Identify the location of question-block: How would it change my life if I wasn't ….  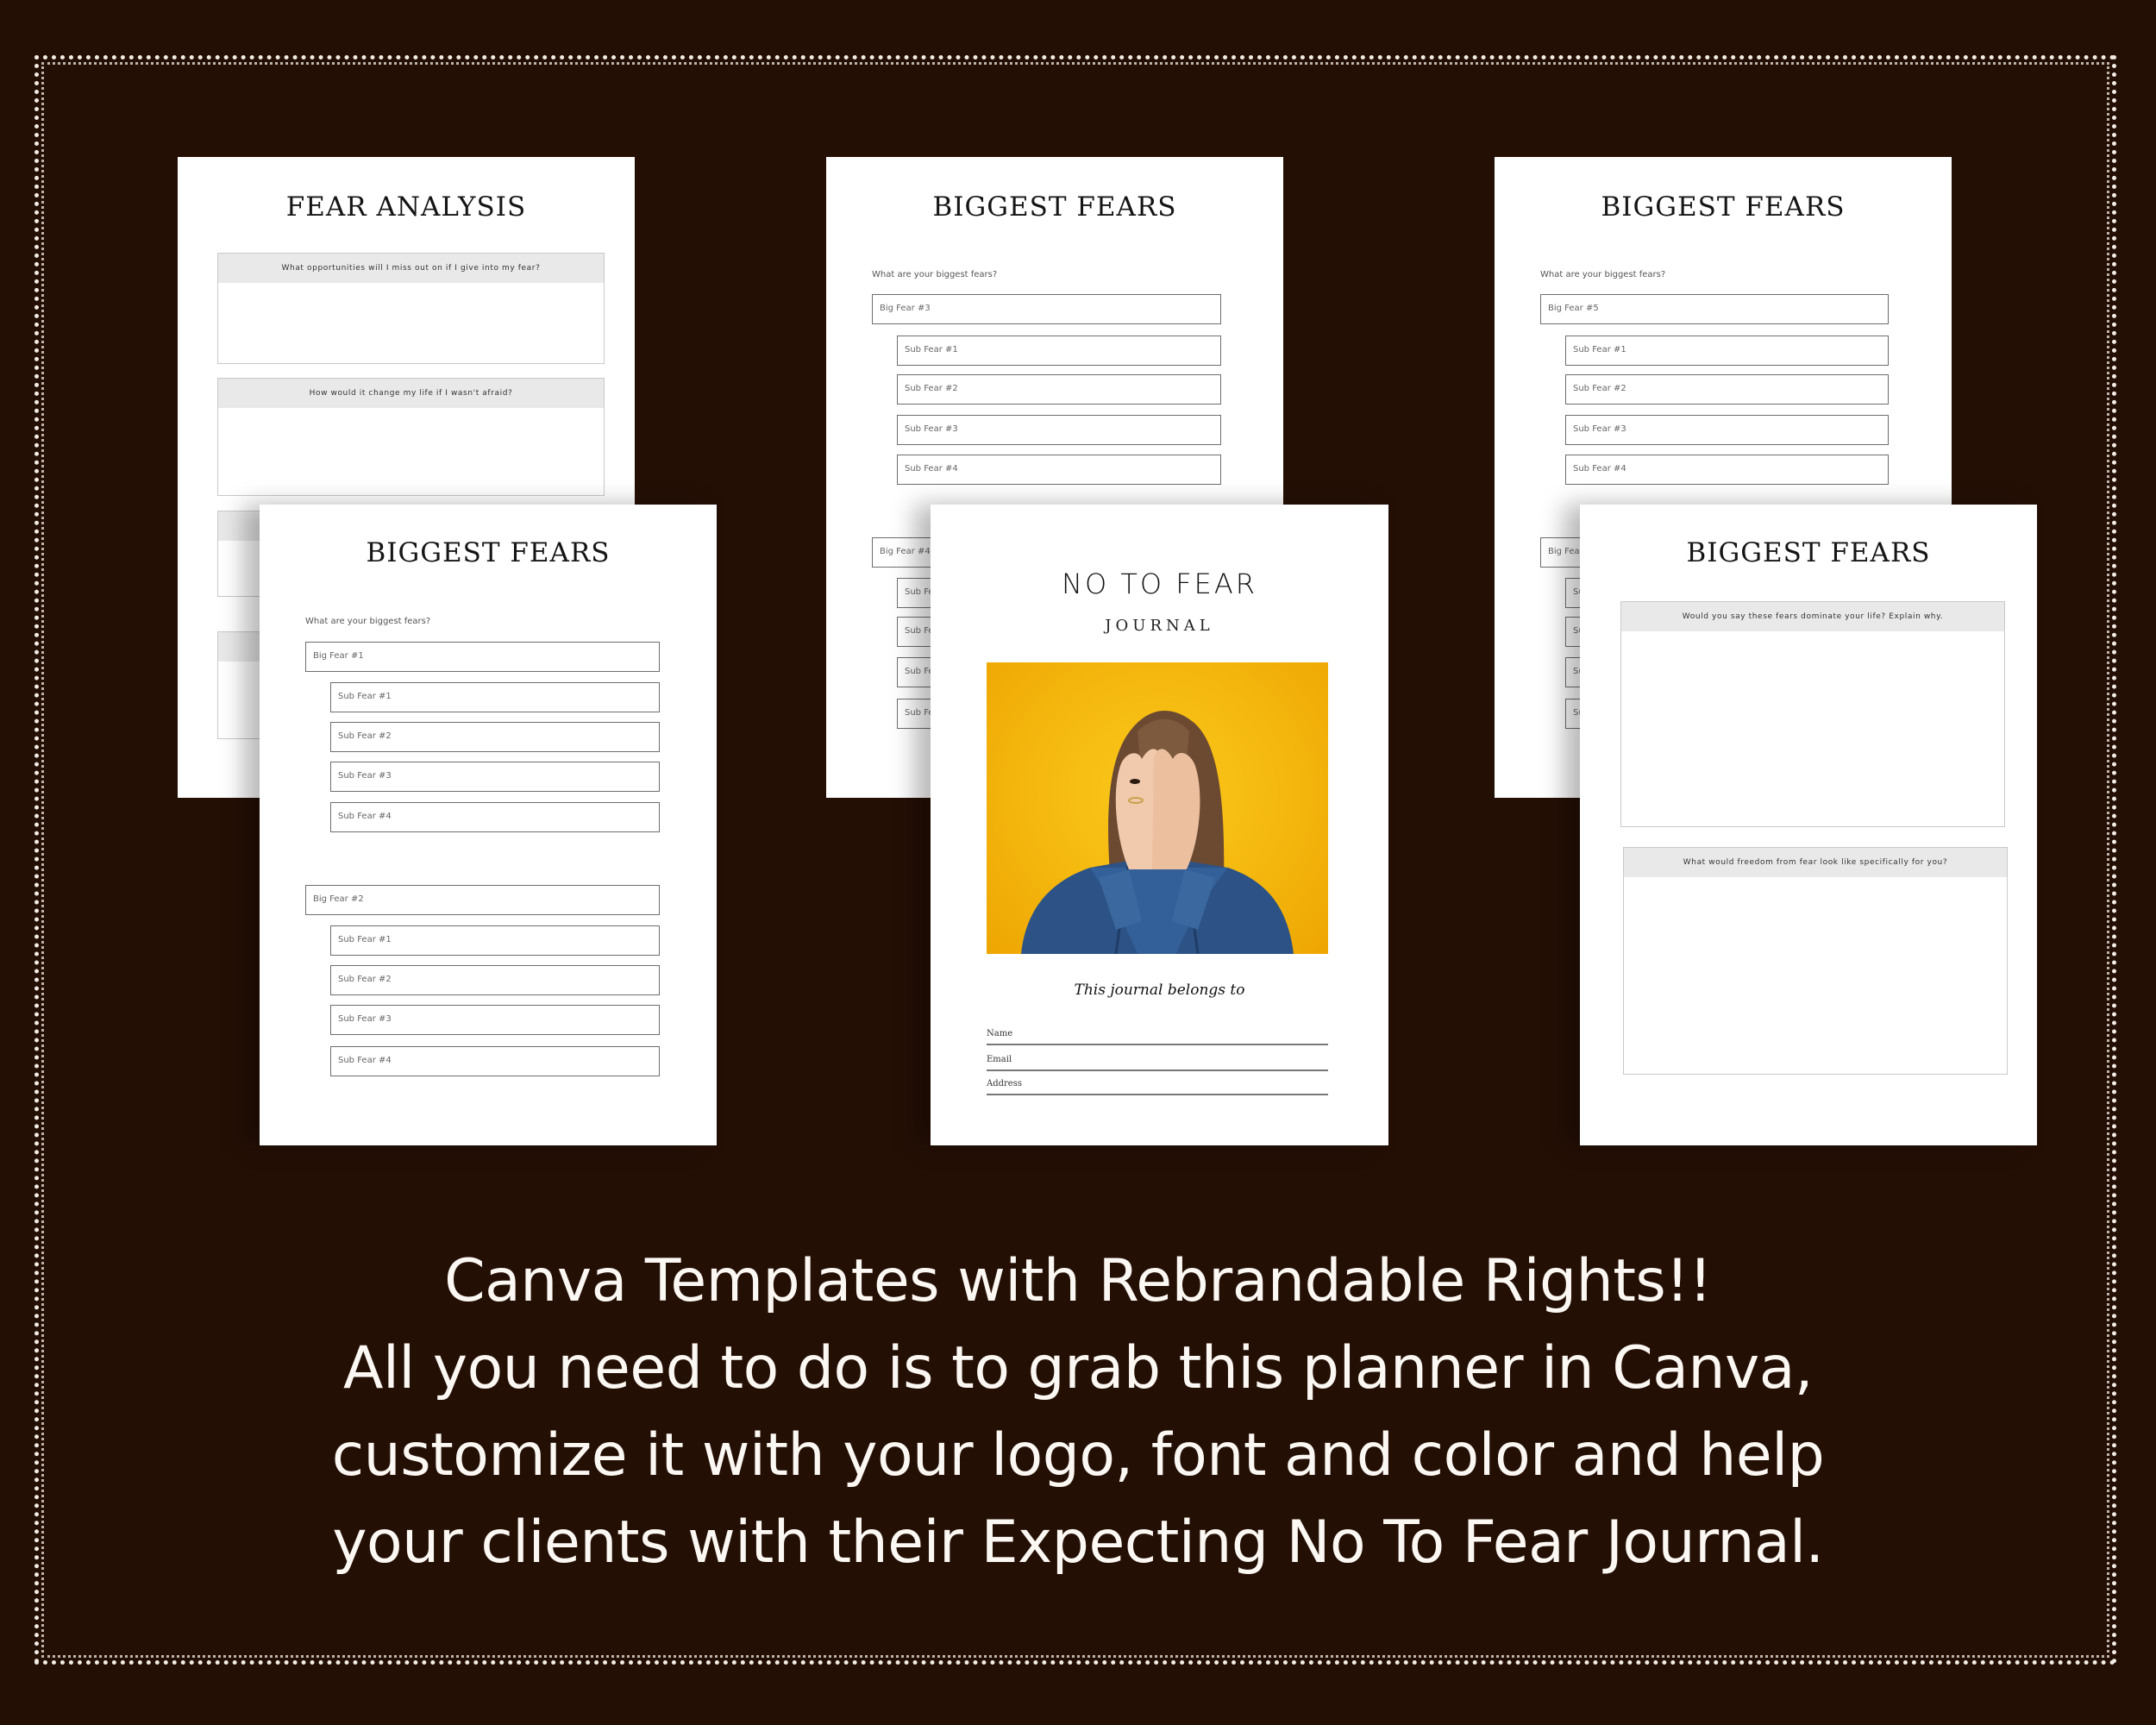
(411, 437).